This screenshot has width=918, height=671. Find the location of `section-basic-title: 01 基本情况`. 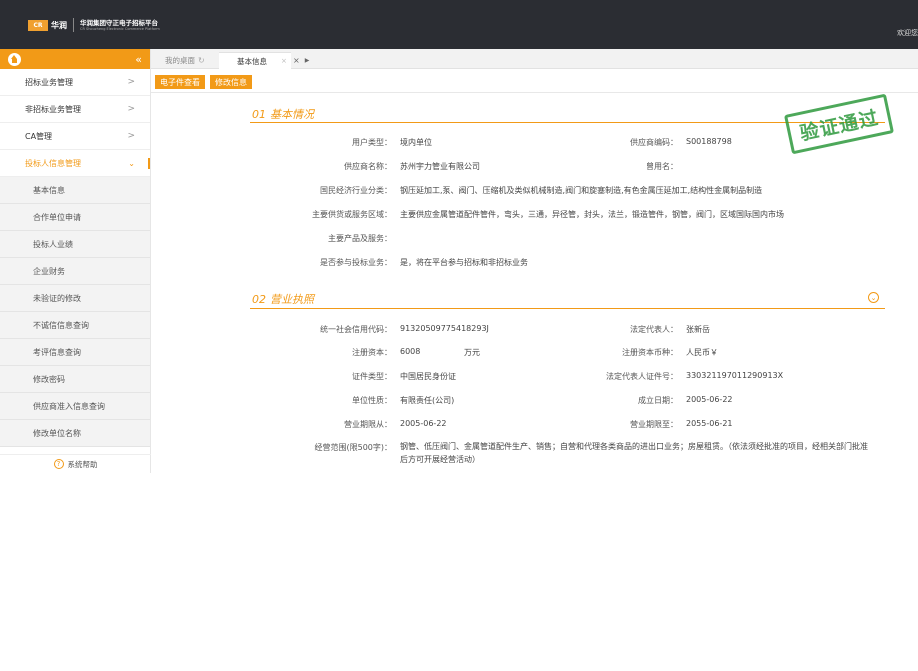

section-basic-title: 01 基本情况 is located at coordinates (283, 114).